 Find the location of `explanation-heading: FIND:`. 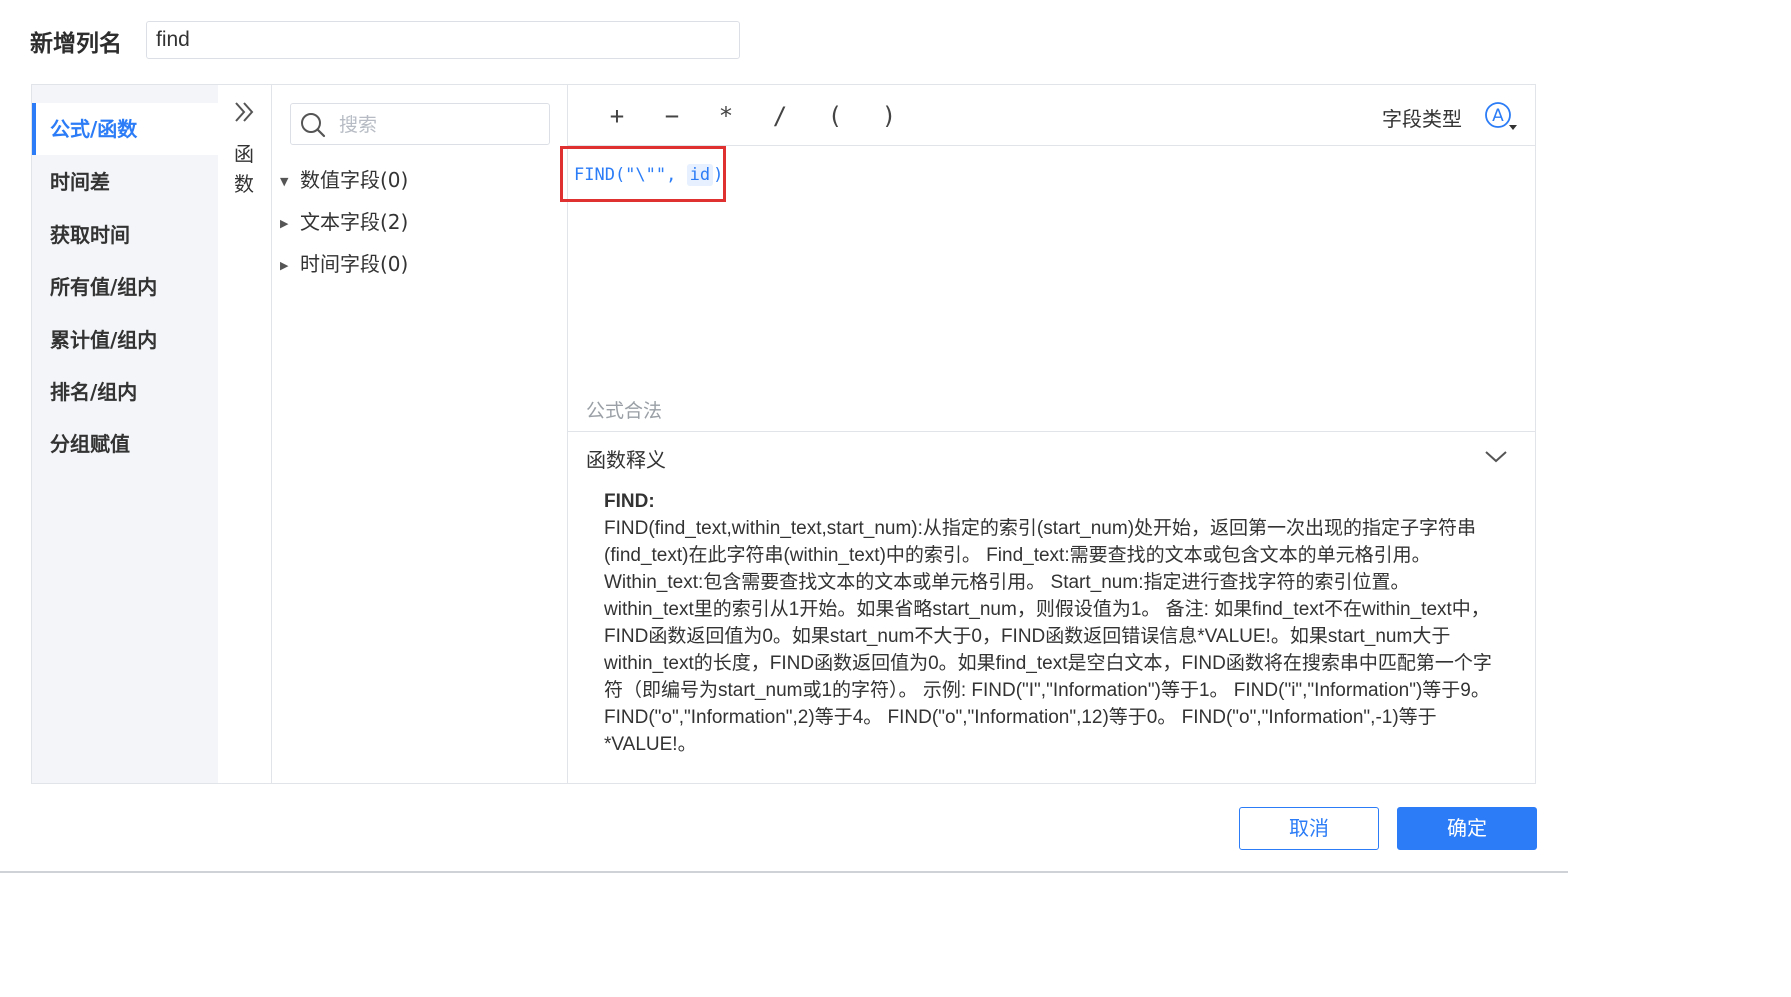

explanation-heading: FIND: is located at coordinates (629, 501).